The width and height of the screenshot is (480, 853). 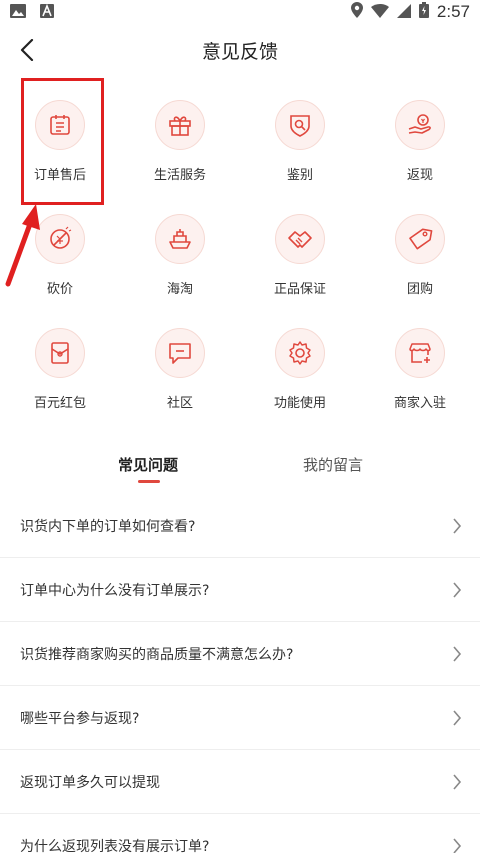 What do you see at coordinates (240, 833) in the screenshot?
I see `faq-item: 为什么返现列表没有展示订单?` at bounding box center [240, 833].